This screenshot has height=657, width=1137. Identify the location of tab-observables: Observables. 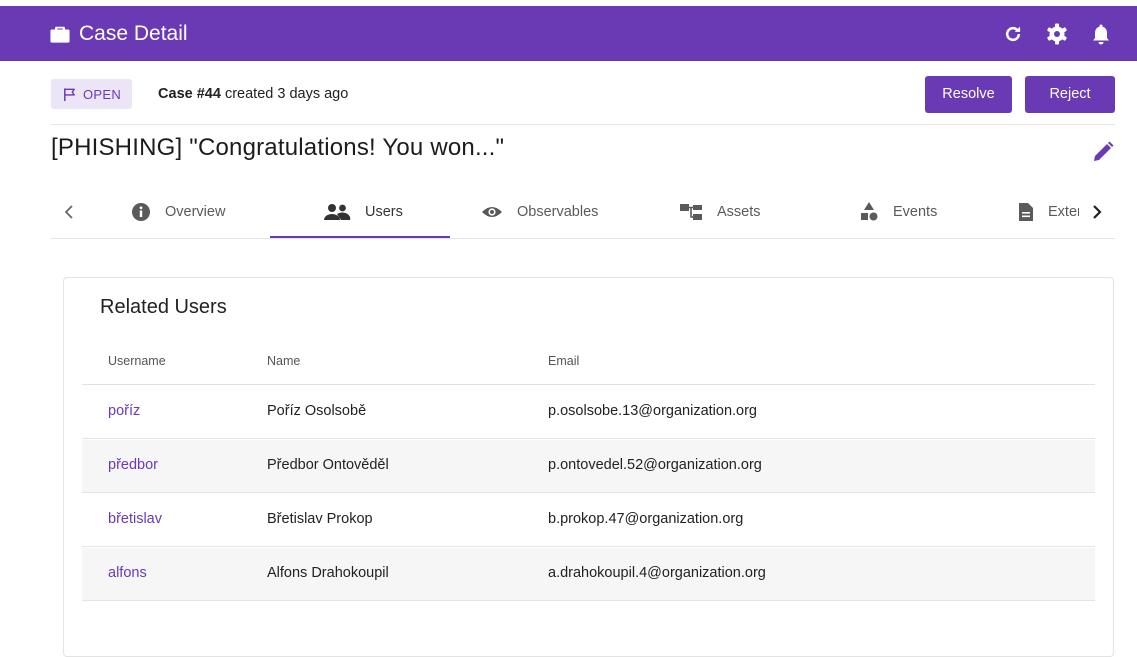
(539, 212).